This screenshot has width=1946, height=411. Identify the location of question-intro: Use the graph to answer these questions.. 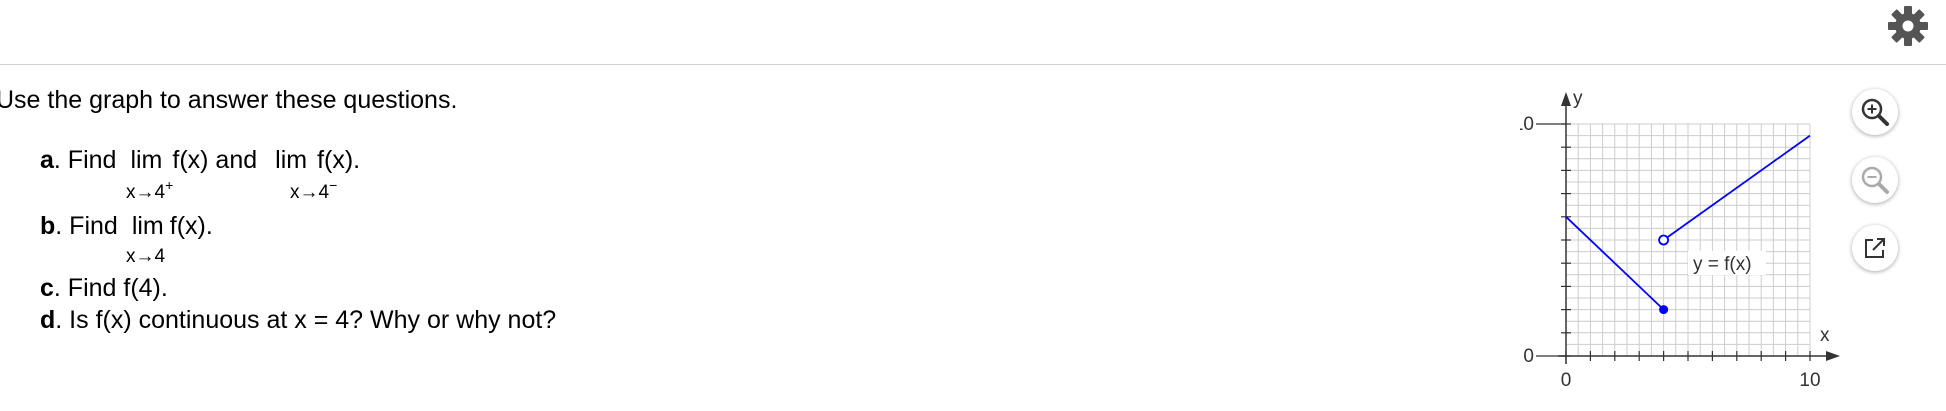
(229, 100).